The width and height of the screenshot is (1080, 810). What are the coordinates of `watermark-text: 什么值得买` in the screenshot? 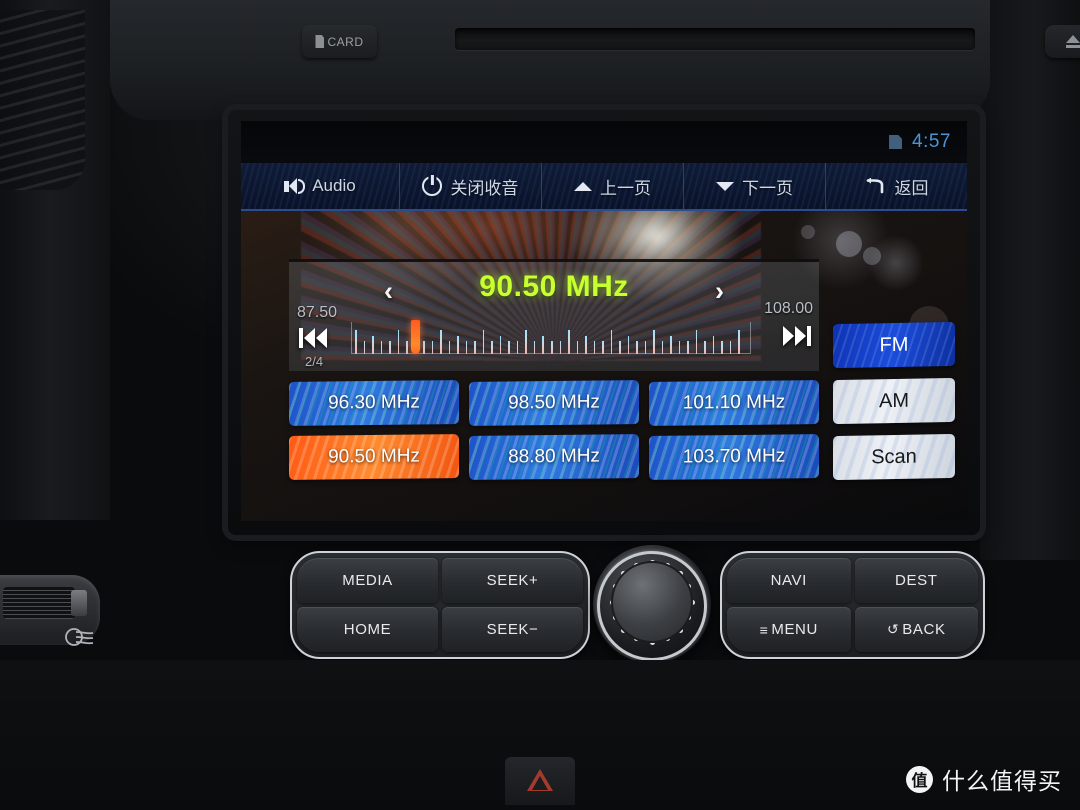 It's located at (1002, 781).